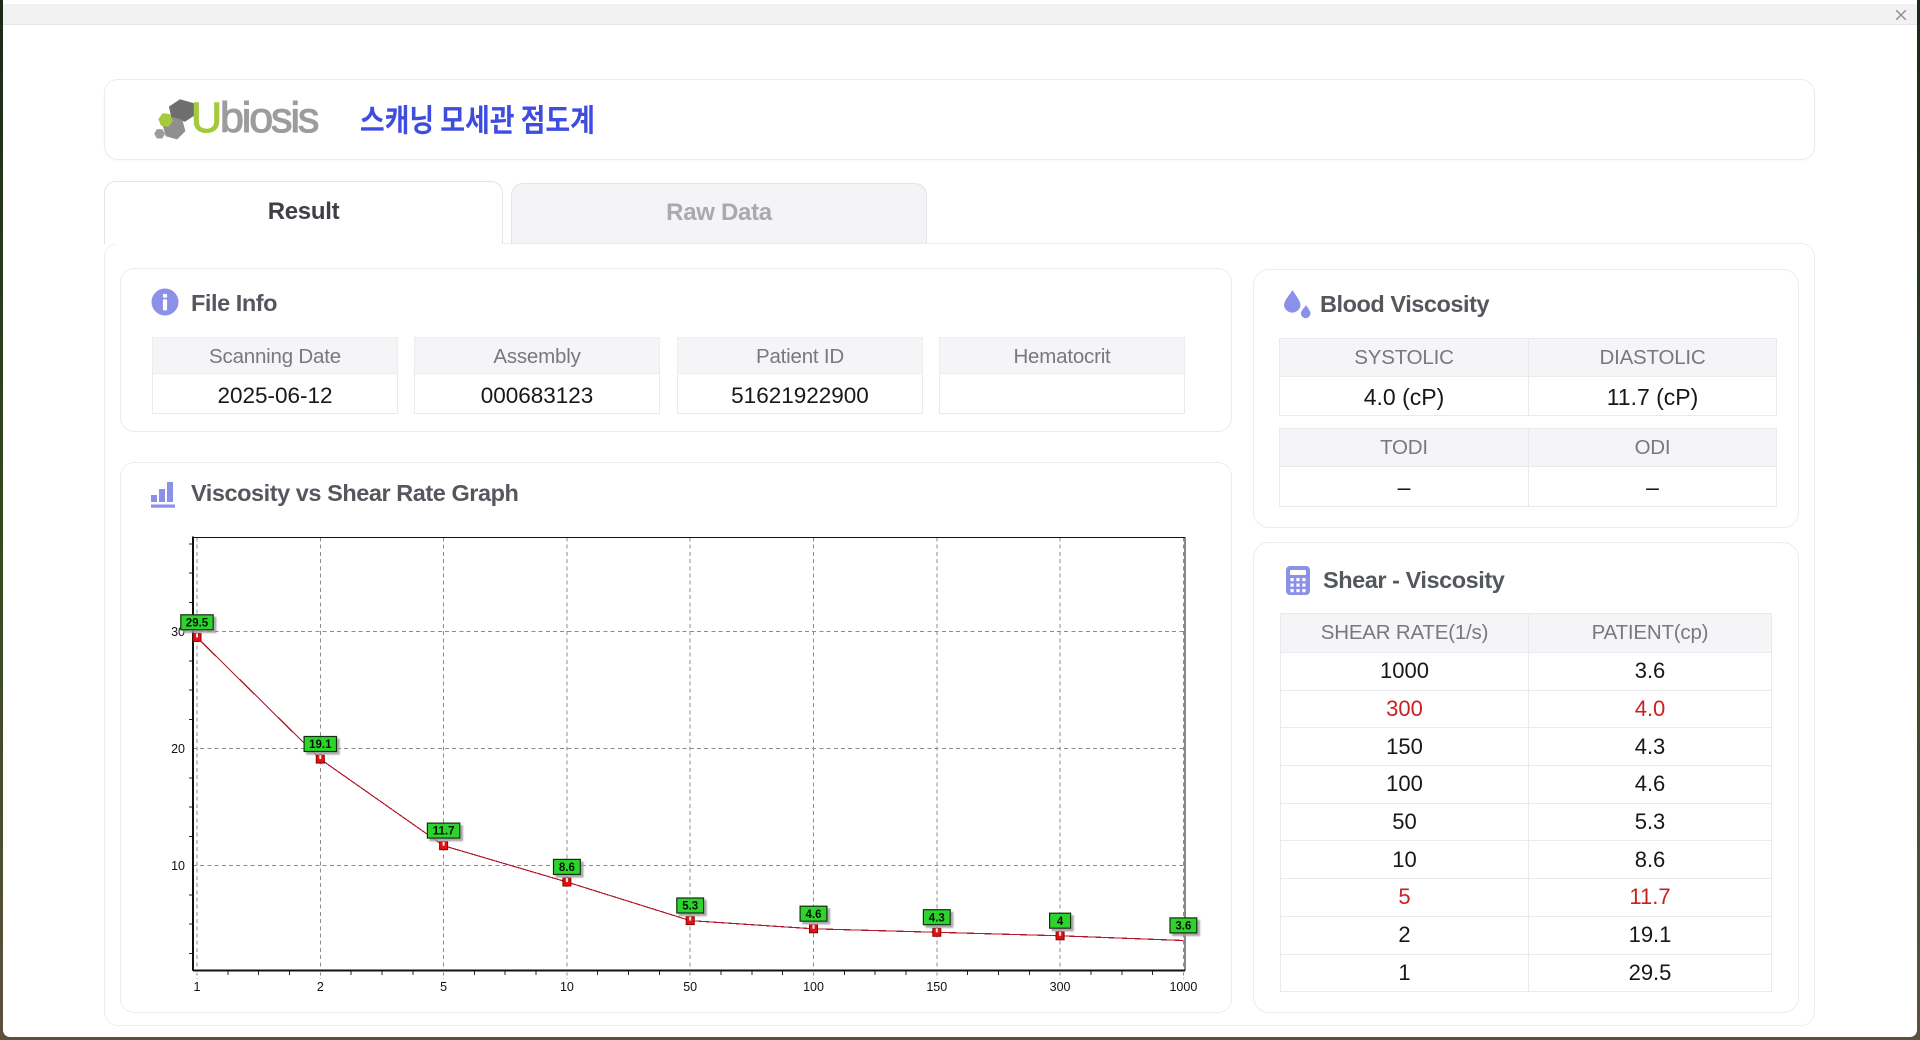 This screenshot has height=1040, width=1920. Describe the element at coordinates (1060, 987) in the screenshot. I see `svg-text: 300` at that location.